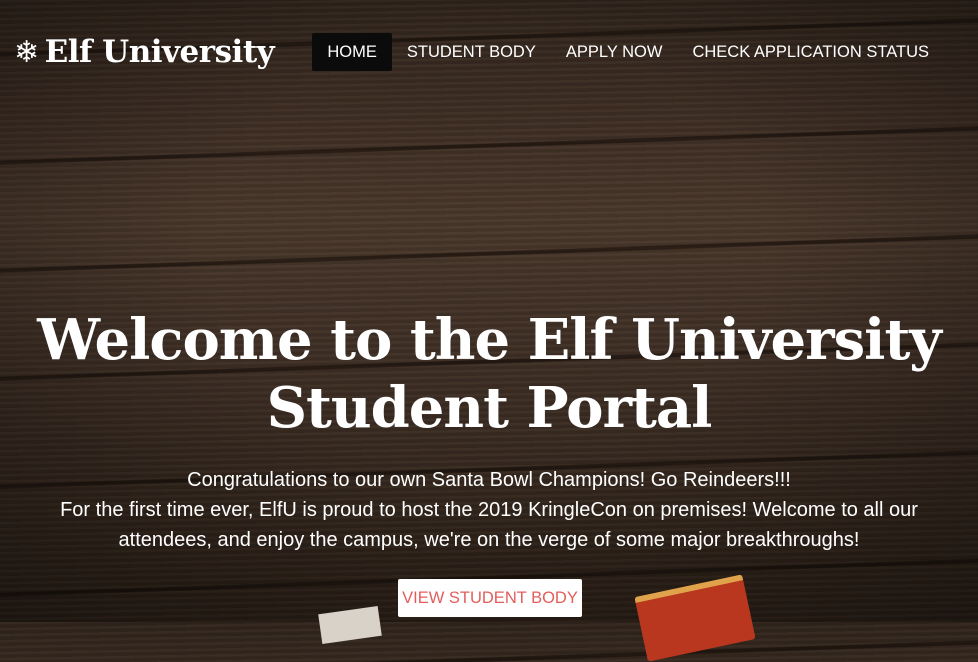  I want to click on nav-student-body: STUDENT BODY, so click(471, 52).